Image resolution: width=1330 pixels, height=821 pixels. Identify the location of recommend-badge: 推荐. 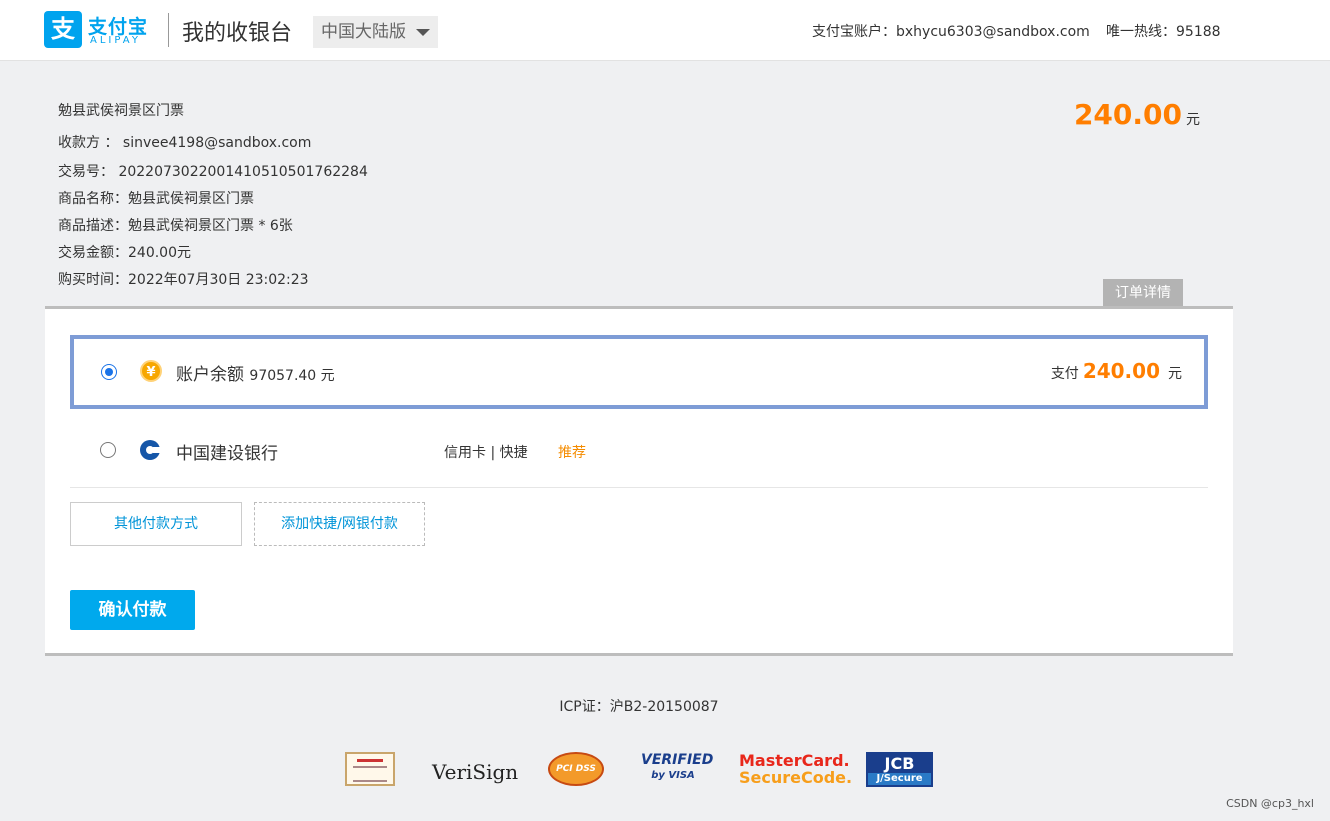
(572, 453).